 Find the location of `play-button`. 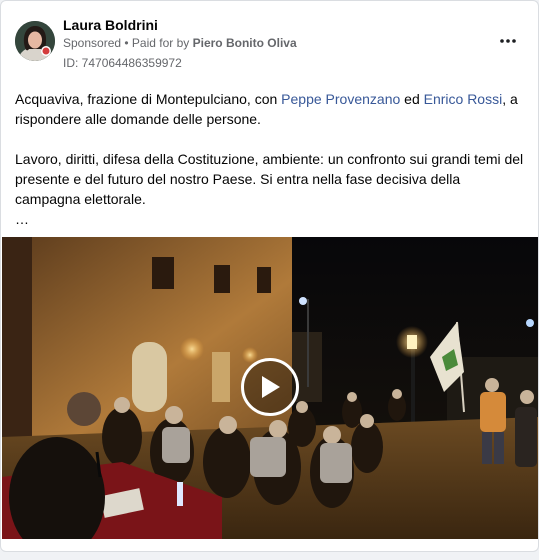

play-button is located at coordinates (270, 387).